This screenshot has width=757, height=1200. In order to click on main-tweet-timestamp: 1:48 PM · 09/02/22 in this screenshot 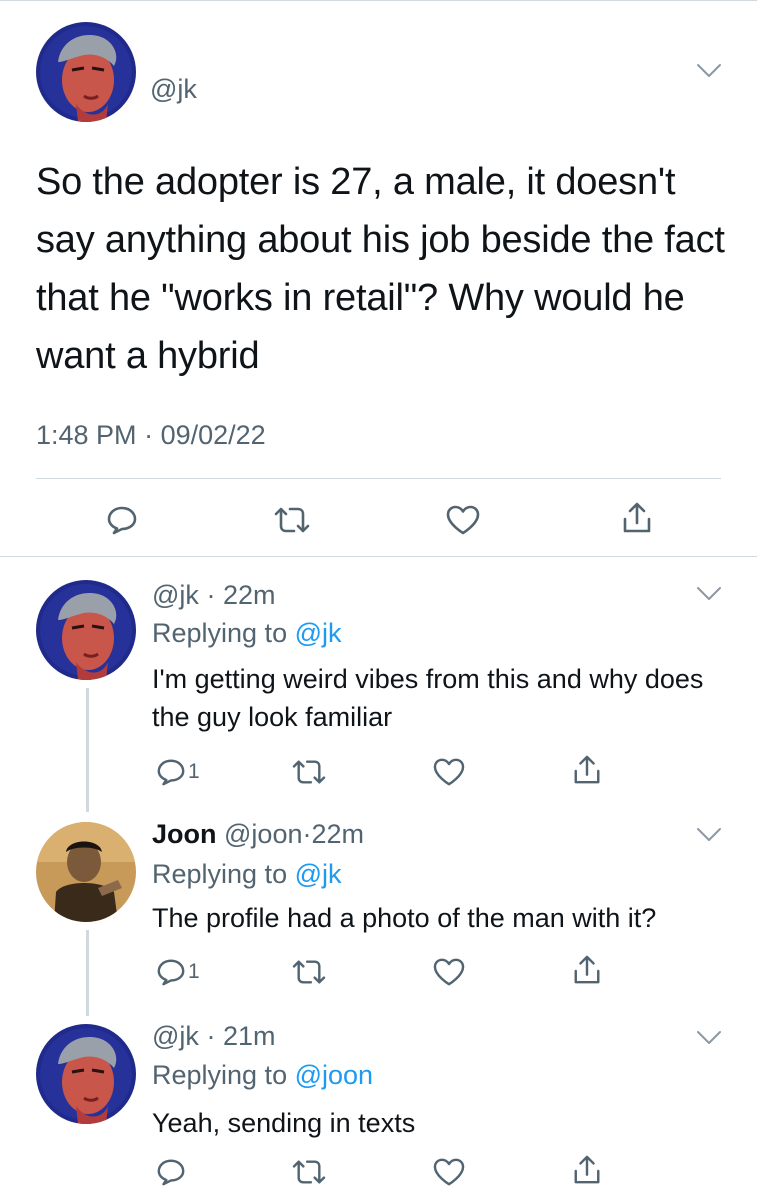, I will do `click(151, 435)`.